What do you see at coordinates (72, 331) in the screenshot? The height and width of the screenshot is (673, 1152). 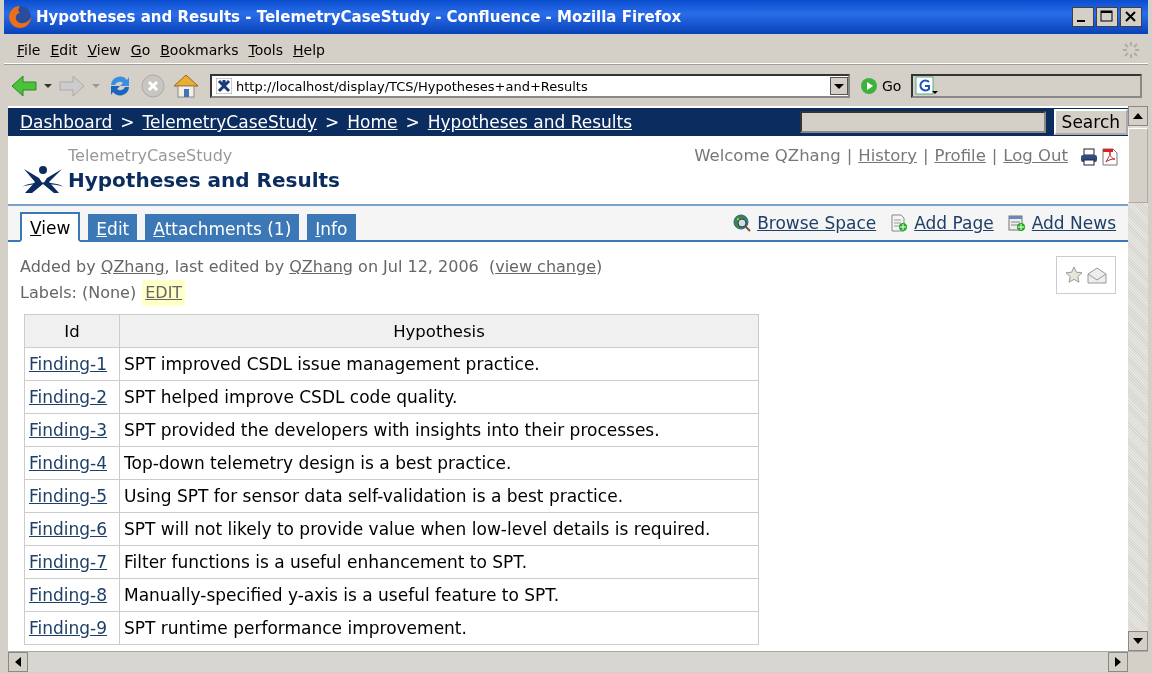 I see `column-header: Id` at bounding box center [72, 331].